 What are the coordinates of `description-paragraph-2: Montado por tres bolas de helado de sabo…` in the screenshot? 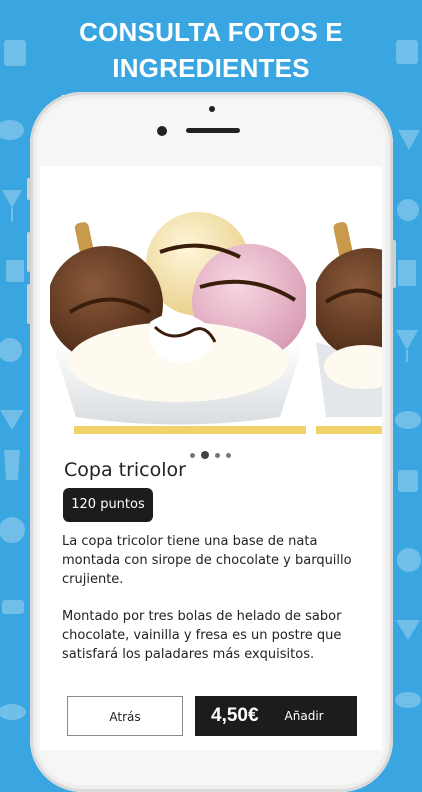 It's located at (202, 635).